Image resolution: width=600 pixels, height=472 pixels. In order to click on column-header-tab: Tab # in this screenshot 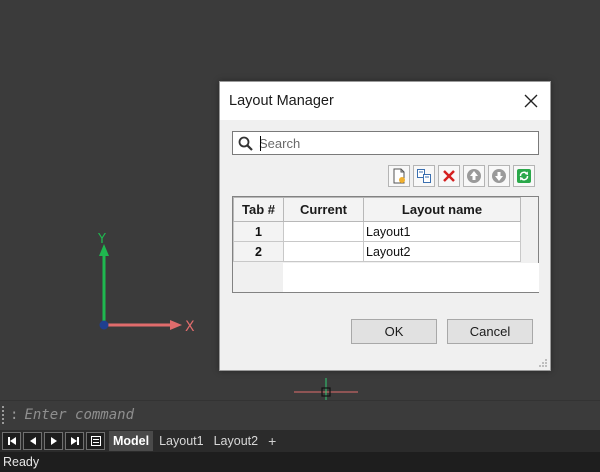, I will do `click(258, 209)`.